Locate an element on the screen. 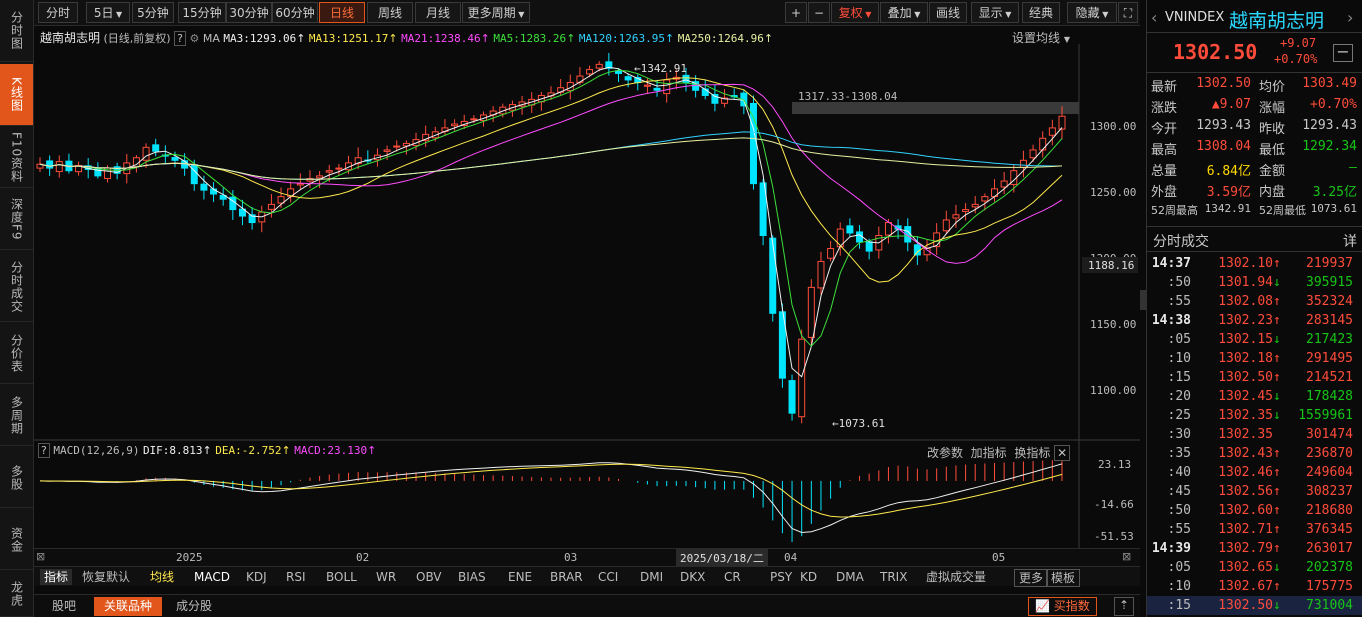 This screenshot has height=617, width=1362. indicator-9: BIAS is located at coordinates (472, 577).